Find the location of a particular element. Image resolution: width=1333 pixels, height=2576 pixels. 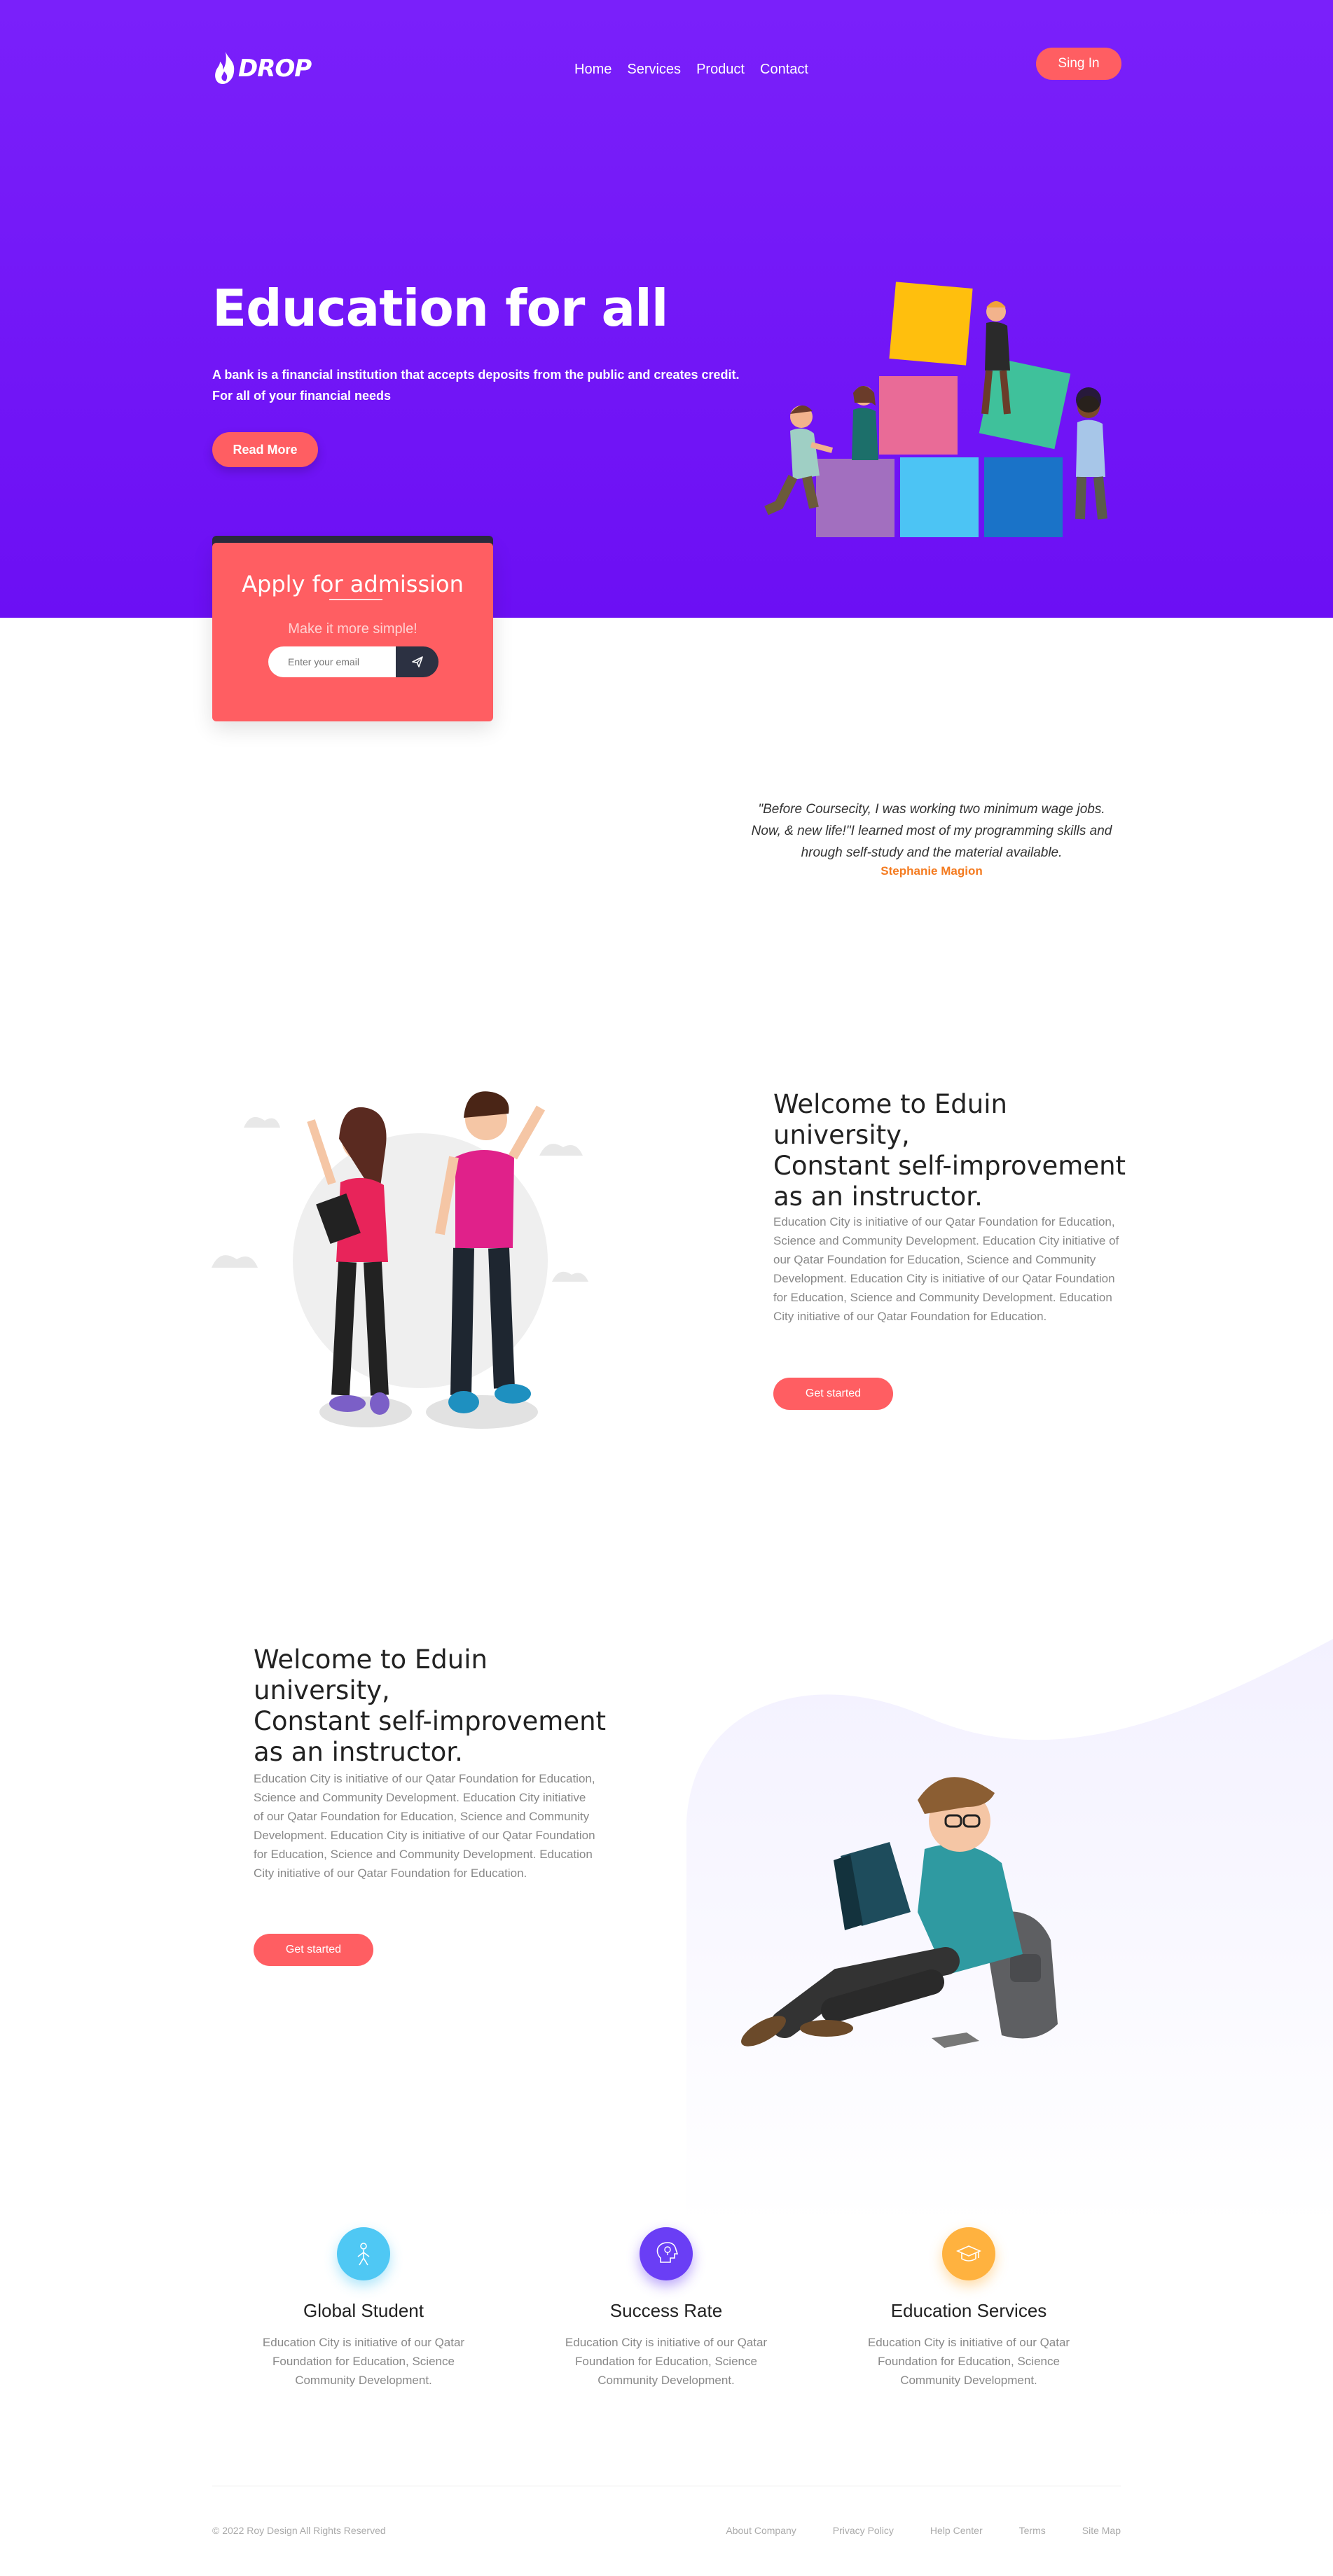

feature-title: Global Student is located at coordinates (363, 2310).